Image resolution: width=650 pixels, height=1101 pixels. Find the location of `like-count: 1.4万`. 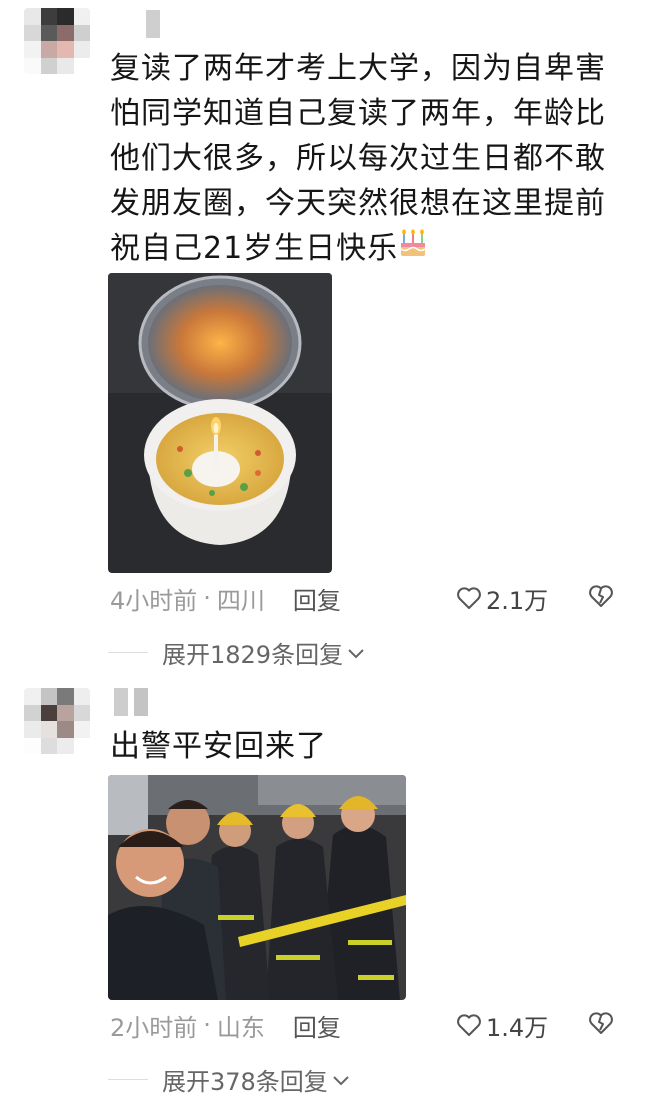

like-count: 1.4万 is located at coordinates (517, 1027).